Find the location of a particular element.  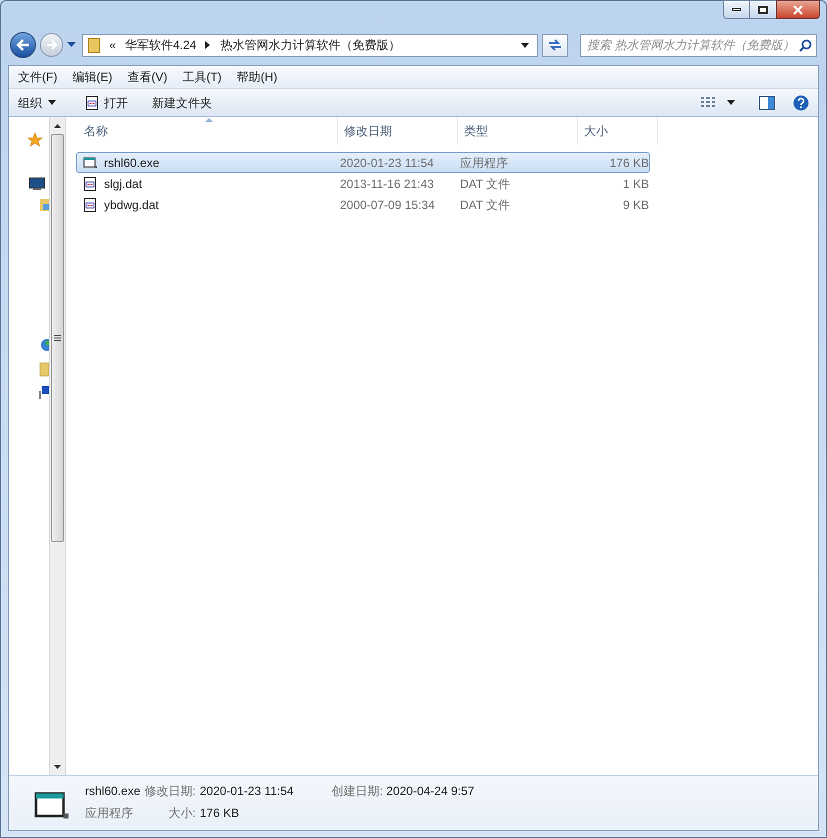

scrollbar-thumb is located at coordinates (57, 338).